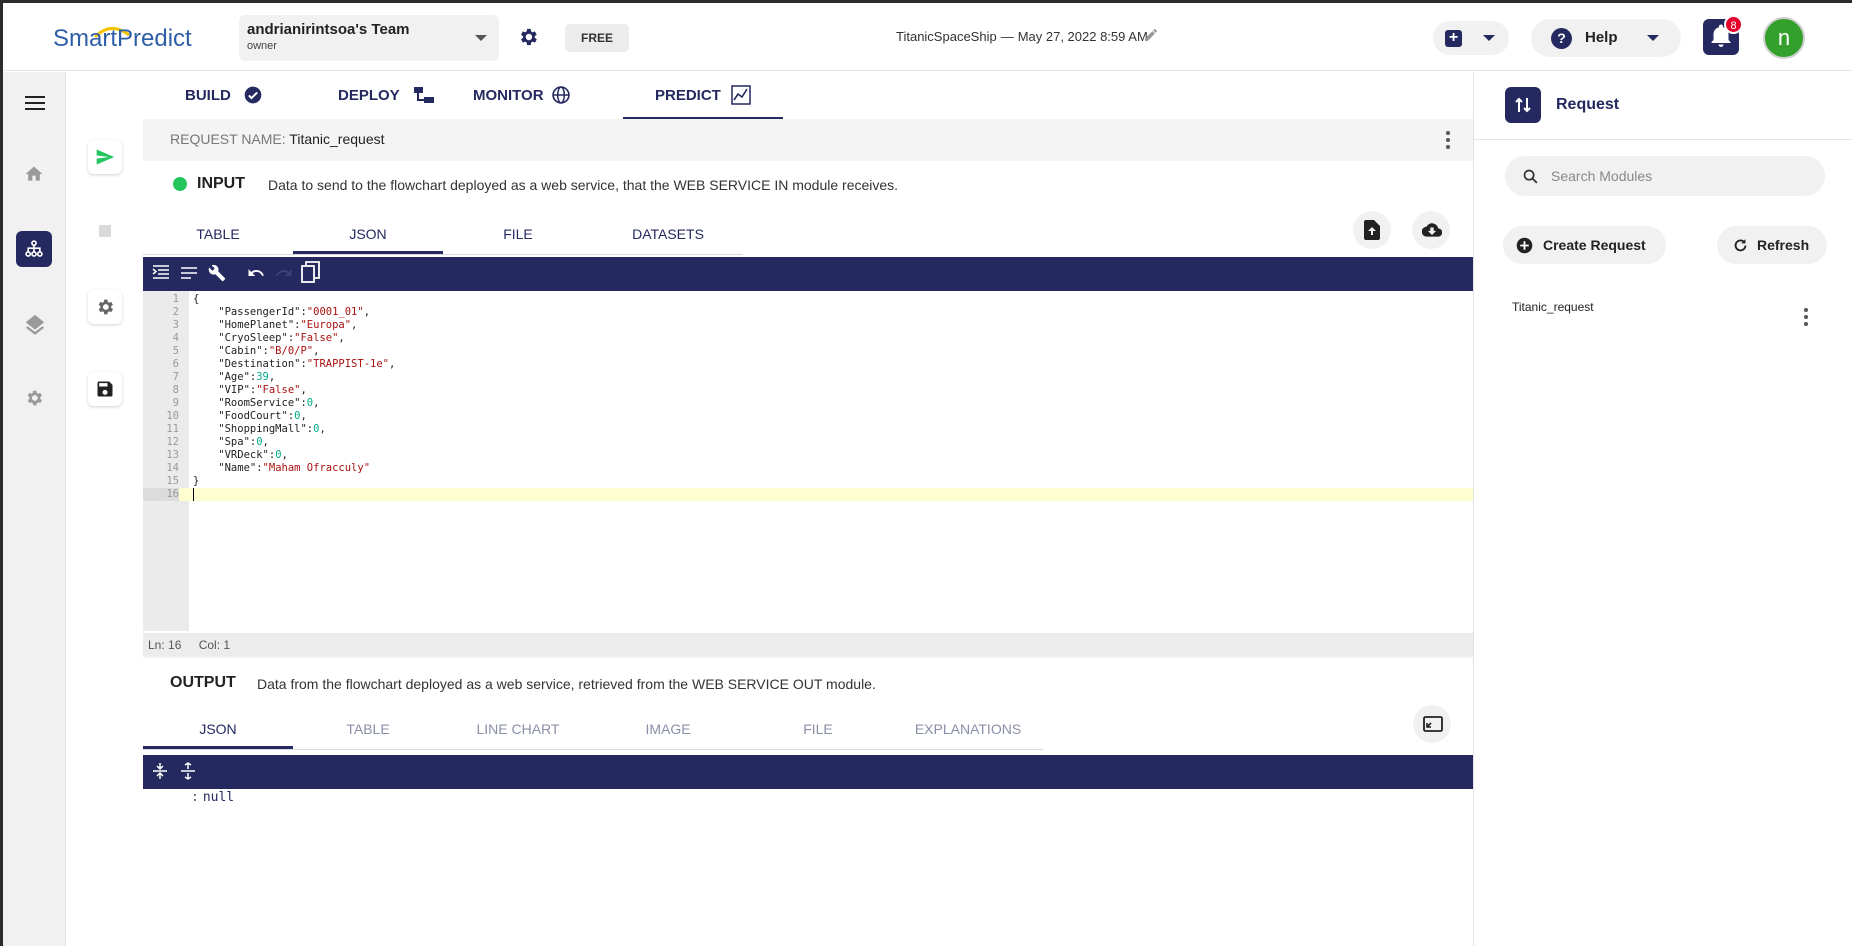  What do you see at coordinates (225, 442) in the screenshot?
I see `json-key: "Spa":` at bounding box center [225, 442].